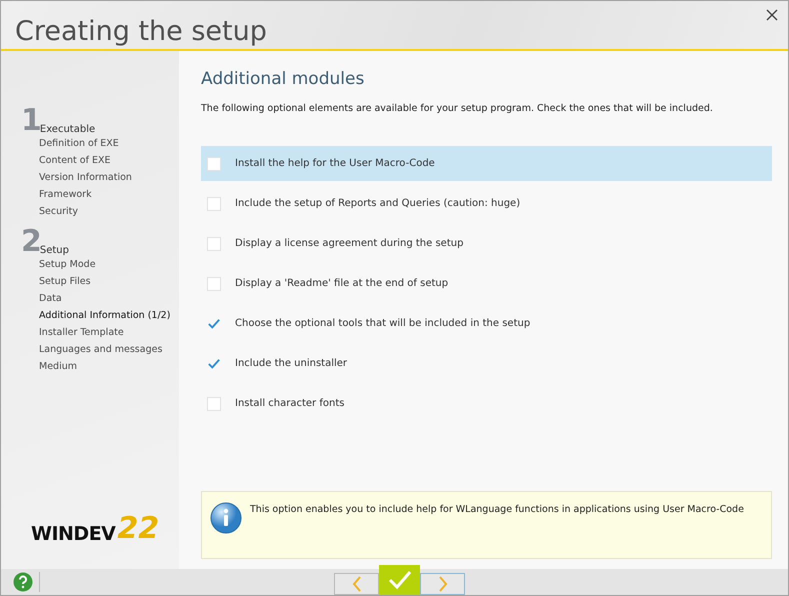  Describe the element at coordinates (226, 518) in the screenshot. I see `info-icon` at that location.